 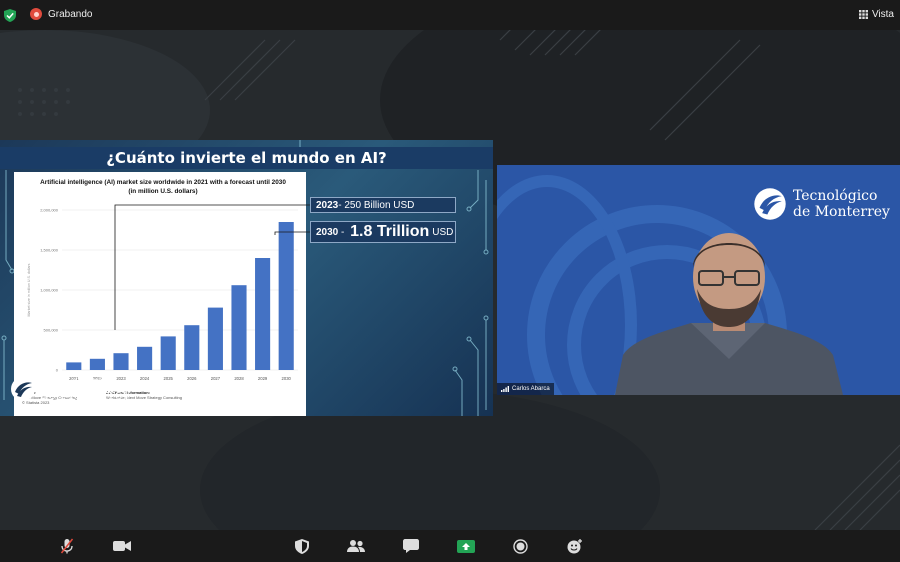 What do you see at coordinates (216, 378) in the screenshot?
I see `x-tick-label: 2027` at bounding box center [216, 378].